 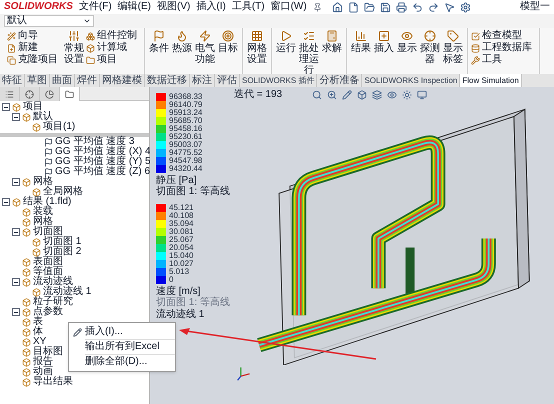 What do you see at coordinates (33, 107) in the screenshot?
I see `tree-item: 项目` at bounding box center [33, 107].